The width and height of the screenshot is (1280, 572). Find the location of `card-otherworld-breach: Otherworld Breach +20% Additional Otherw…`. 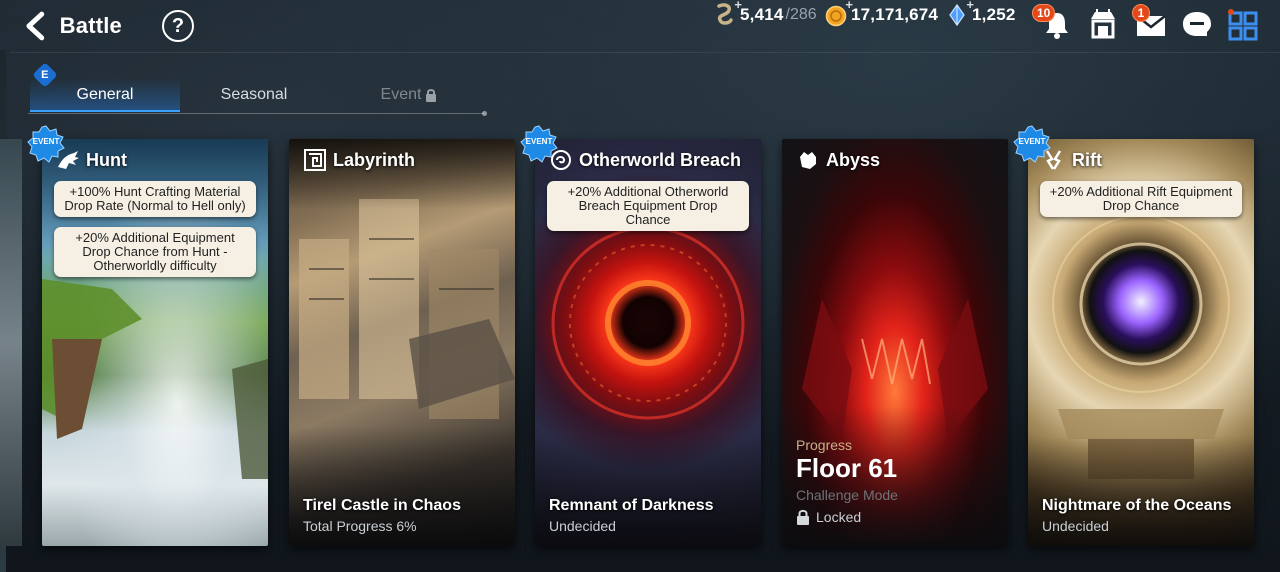

card-otherworld-breach: Otherworld Breach +20% Additional Otherw… is located at coordinates (648, 342).